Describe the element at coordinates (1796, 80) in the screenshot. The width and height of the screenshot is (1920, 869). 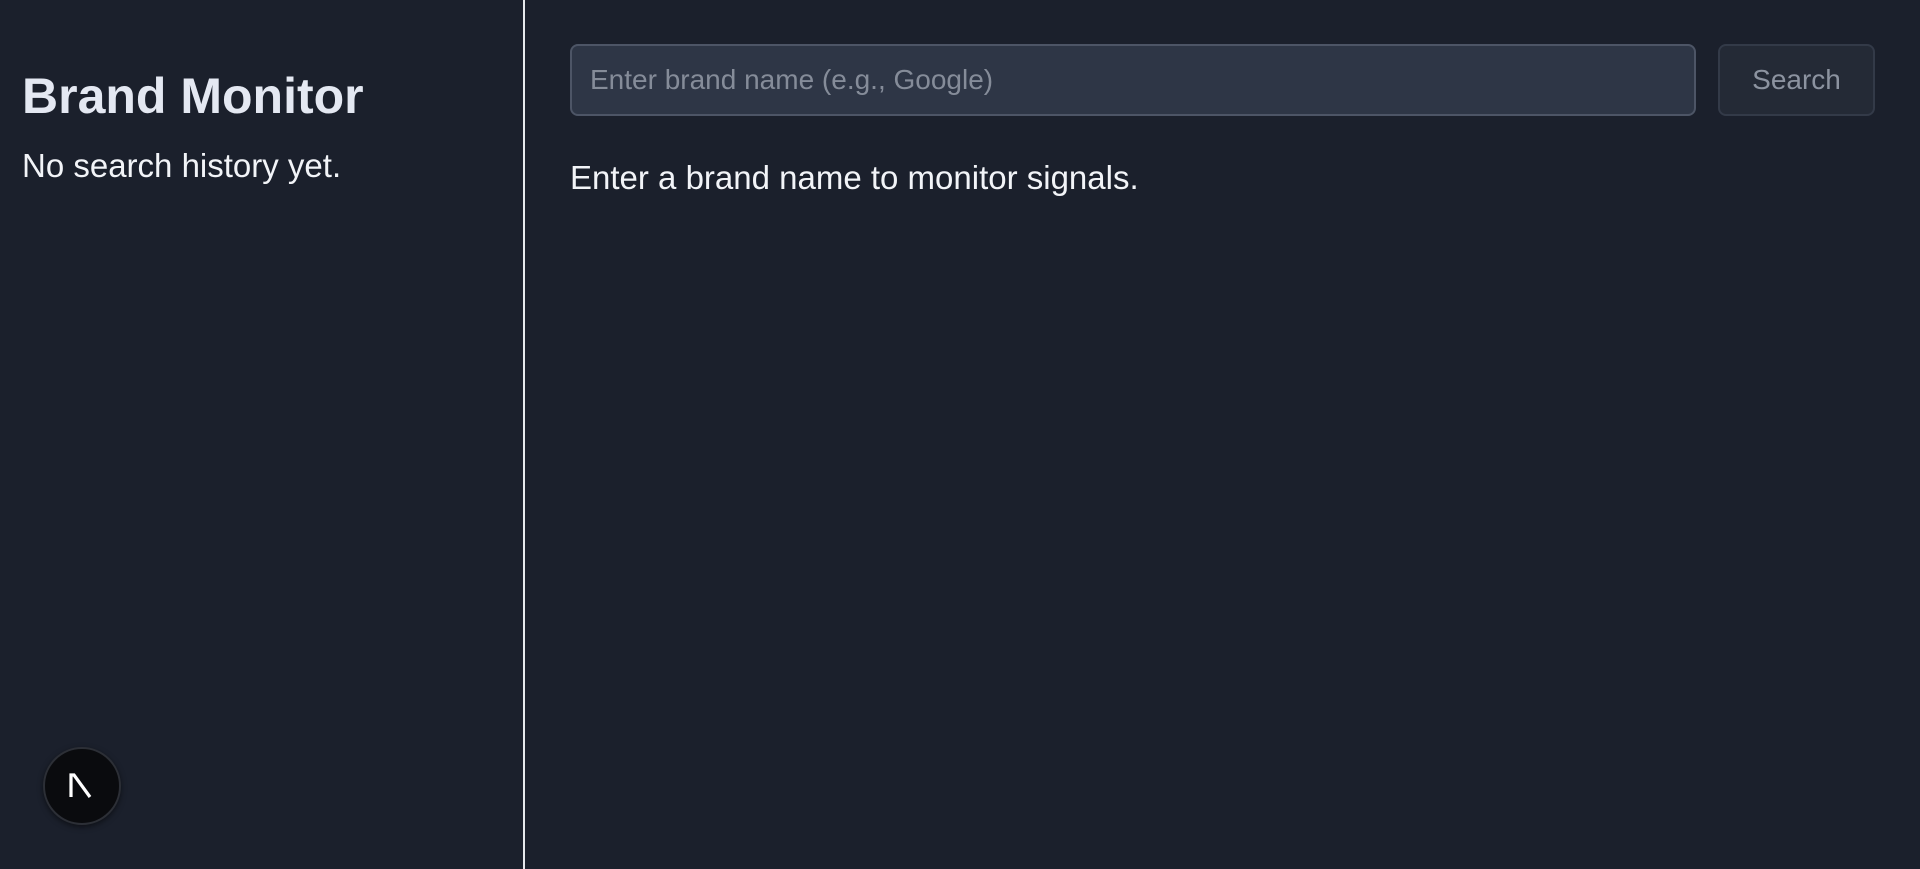
I see `search-button: Search` at that location.